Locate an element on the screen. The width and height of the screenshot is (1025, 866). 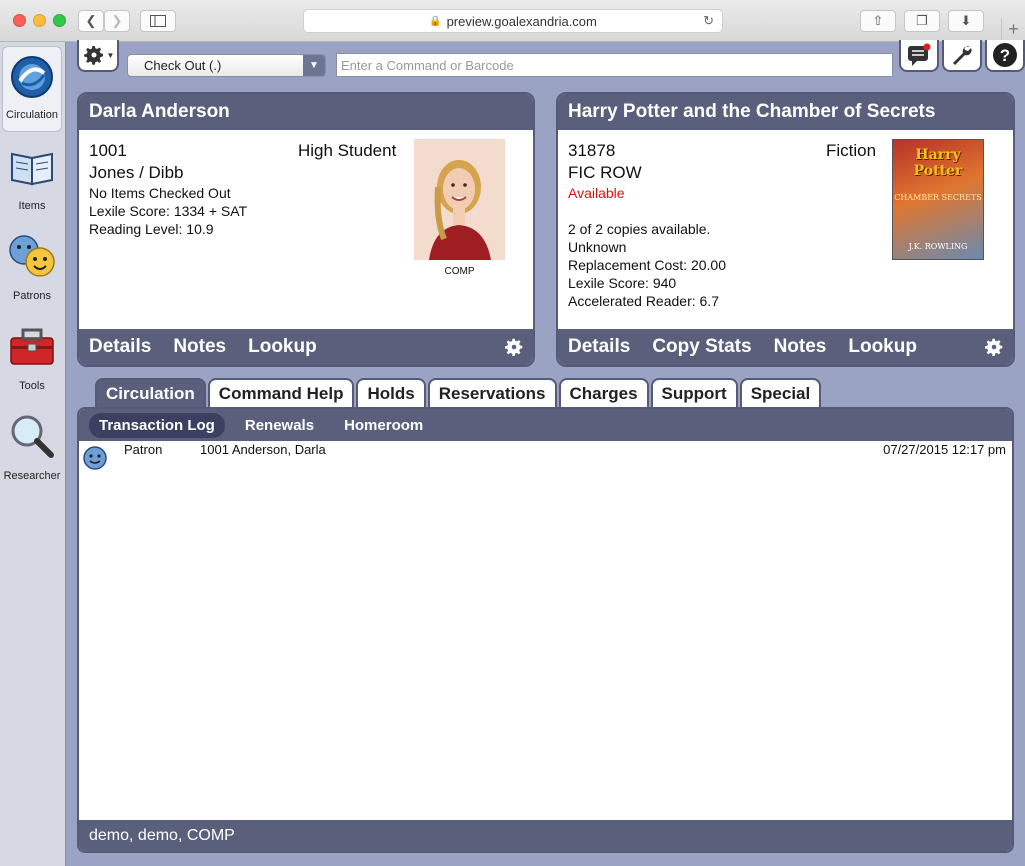
subtab-homeroom: Homeroom is located at coordinates (383, 425).